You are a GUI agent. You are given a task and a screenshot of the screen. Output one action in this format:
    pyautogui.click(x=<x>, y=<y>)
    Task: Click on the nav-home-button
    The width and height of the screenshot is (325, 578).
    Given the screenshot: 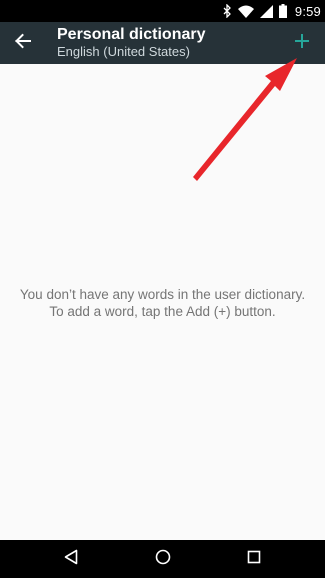 What is the action you would take?
    pyautogui.click(x=163, y=559)
    